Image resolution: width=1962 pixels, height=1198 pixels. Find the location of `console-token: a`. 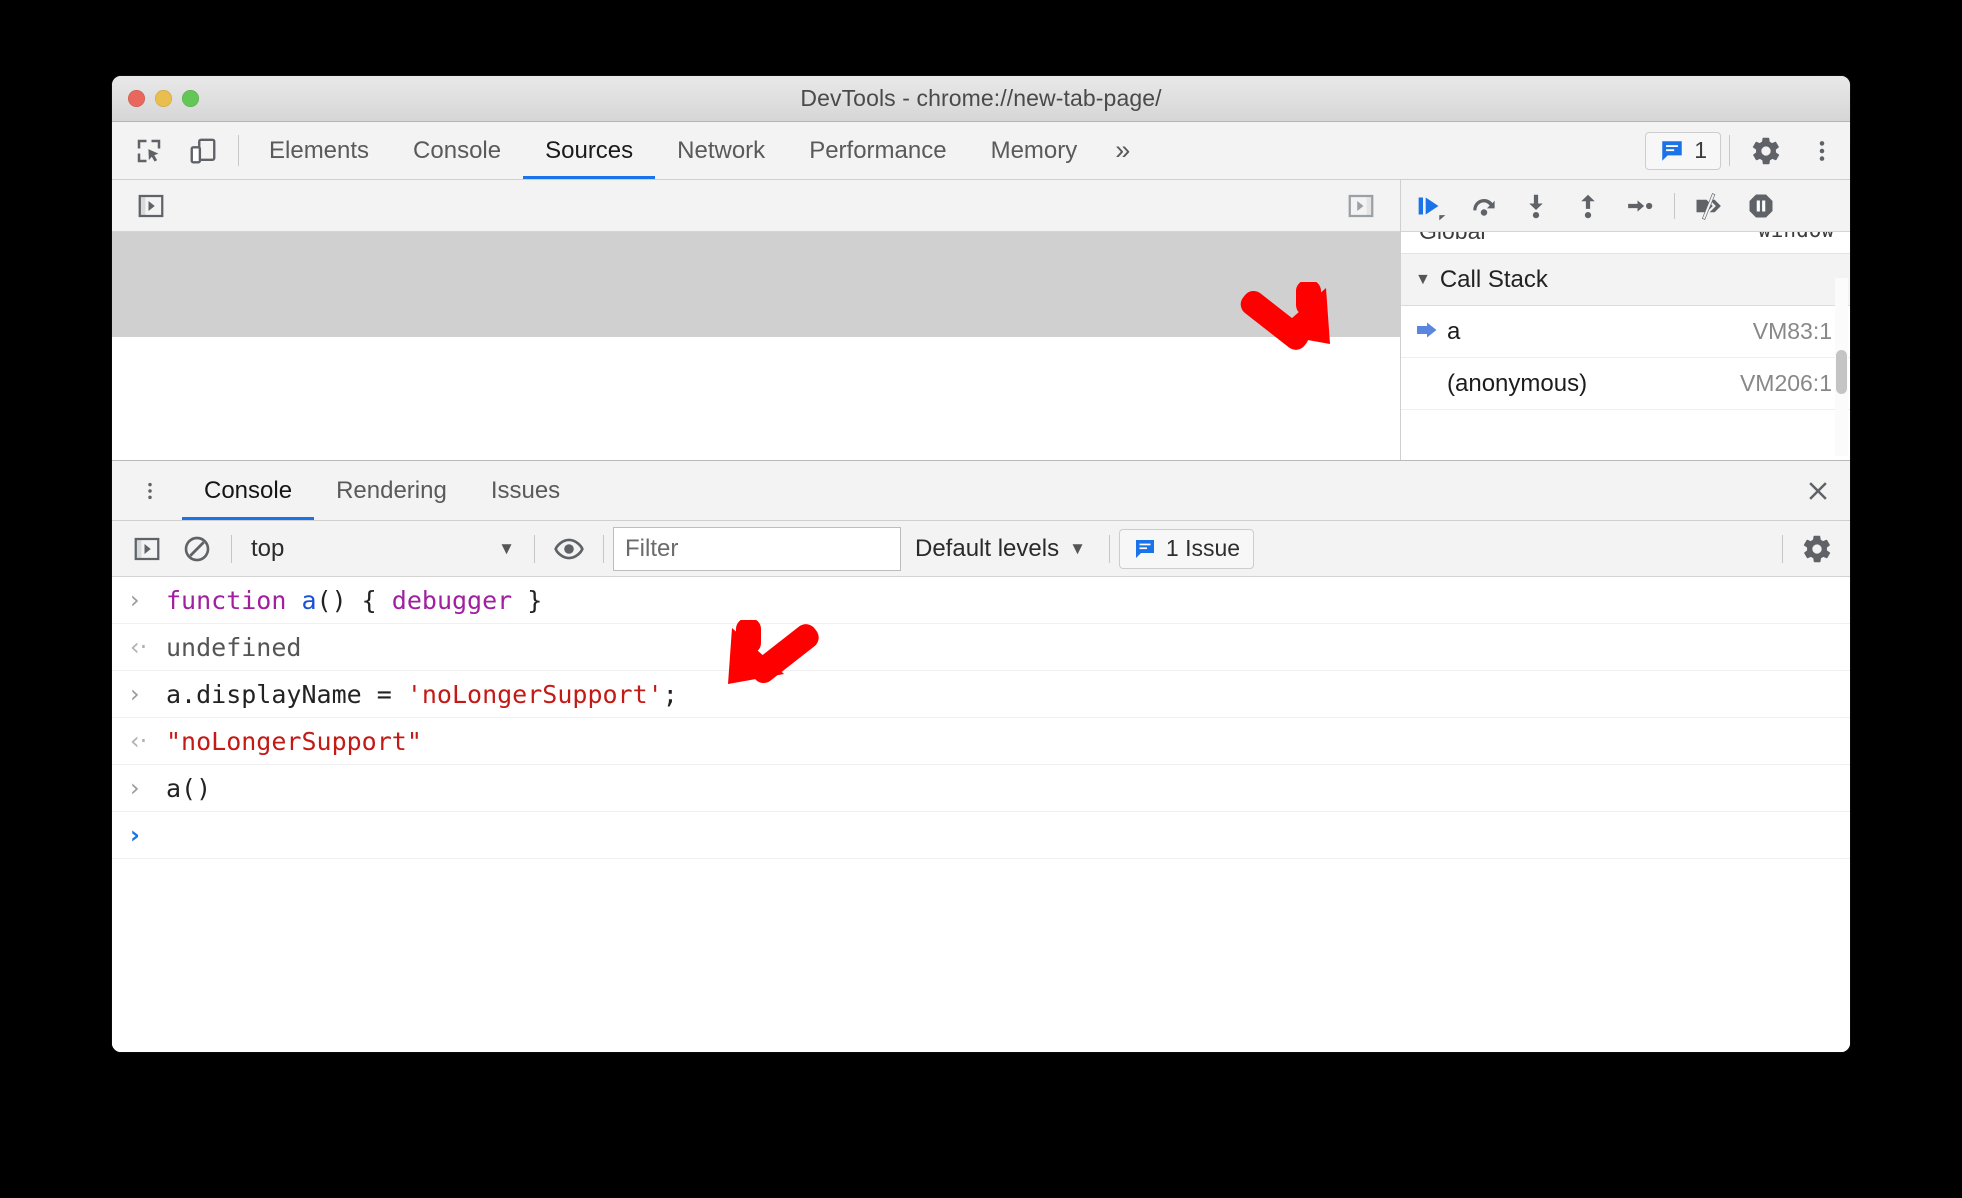

console-token: a is located at coordinates (309, 600).